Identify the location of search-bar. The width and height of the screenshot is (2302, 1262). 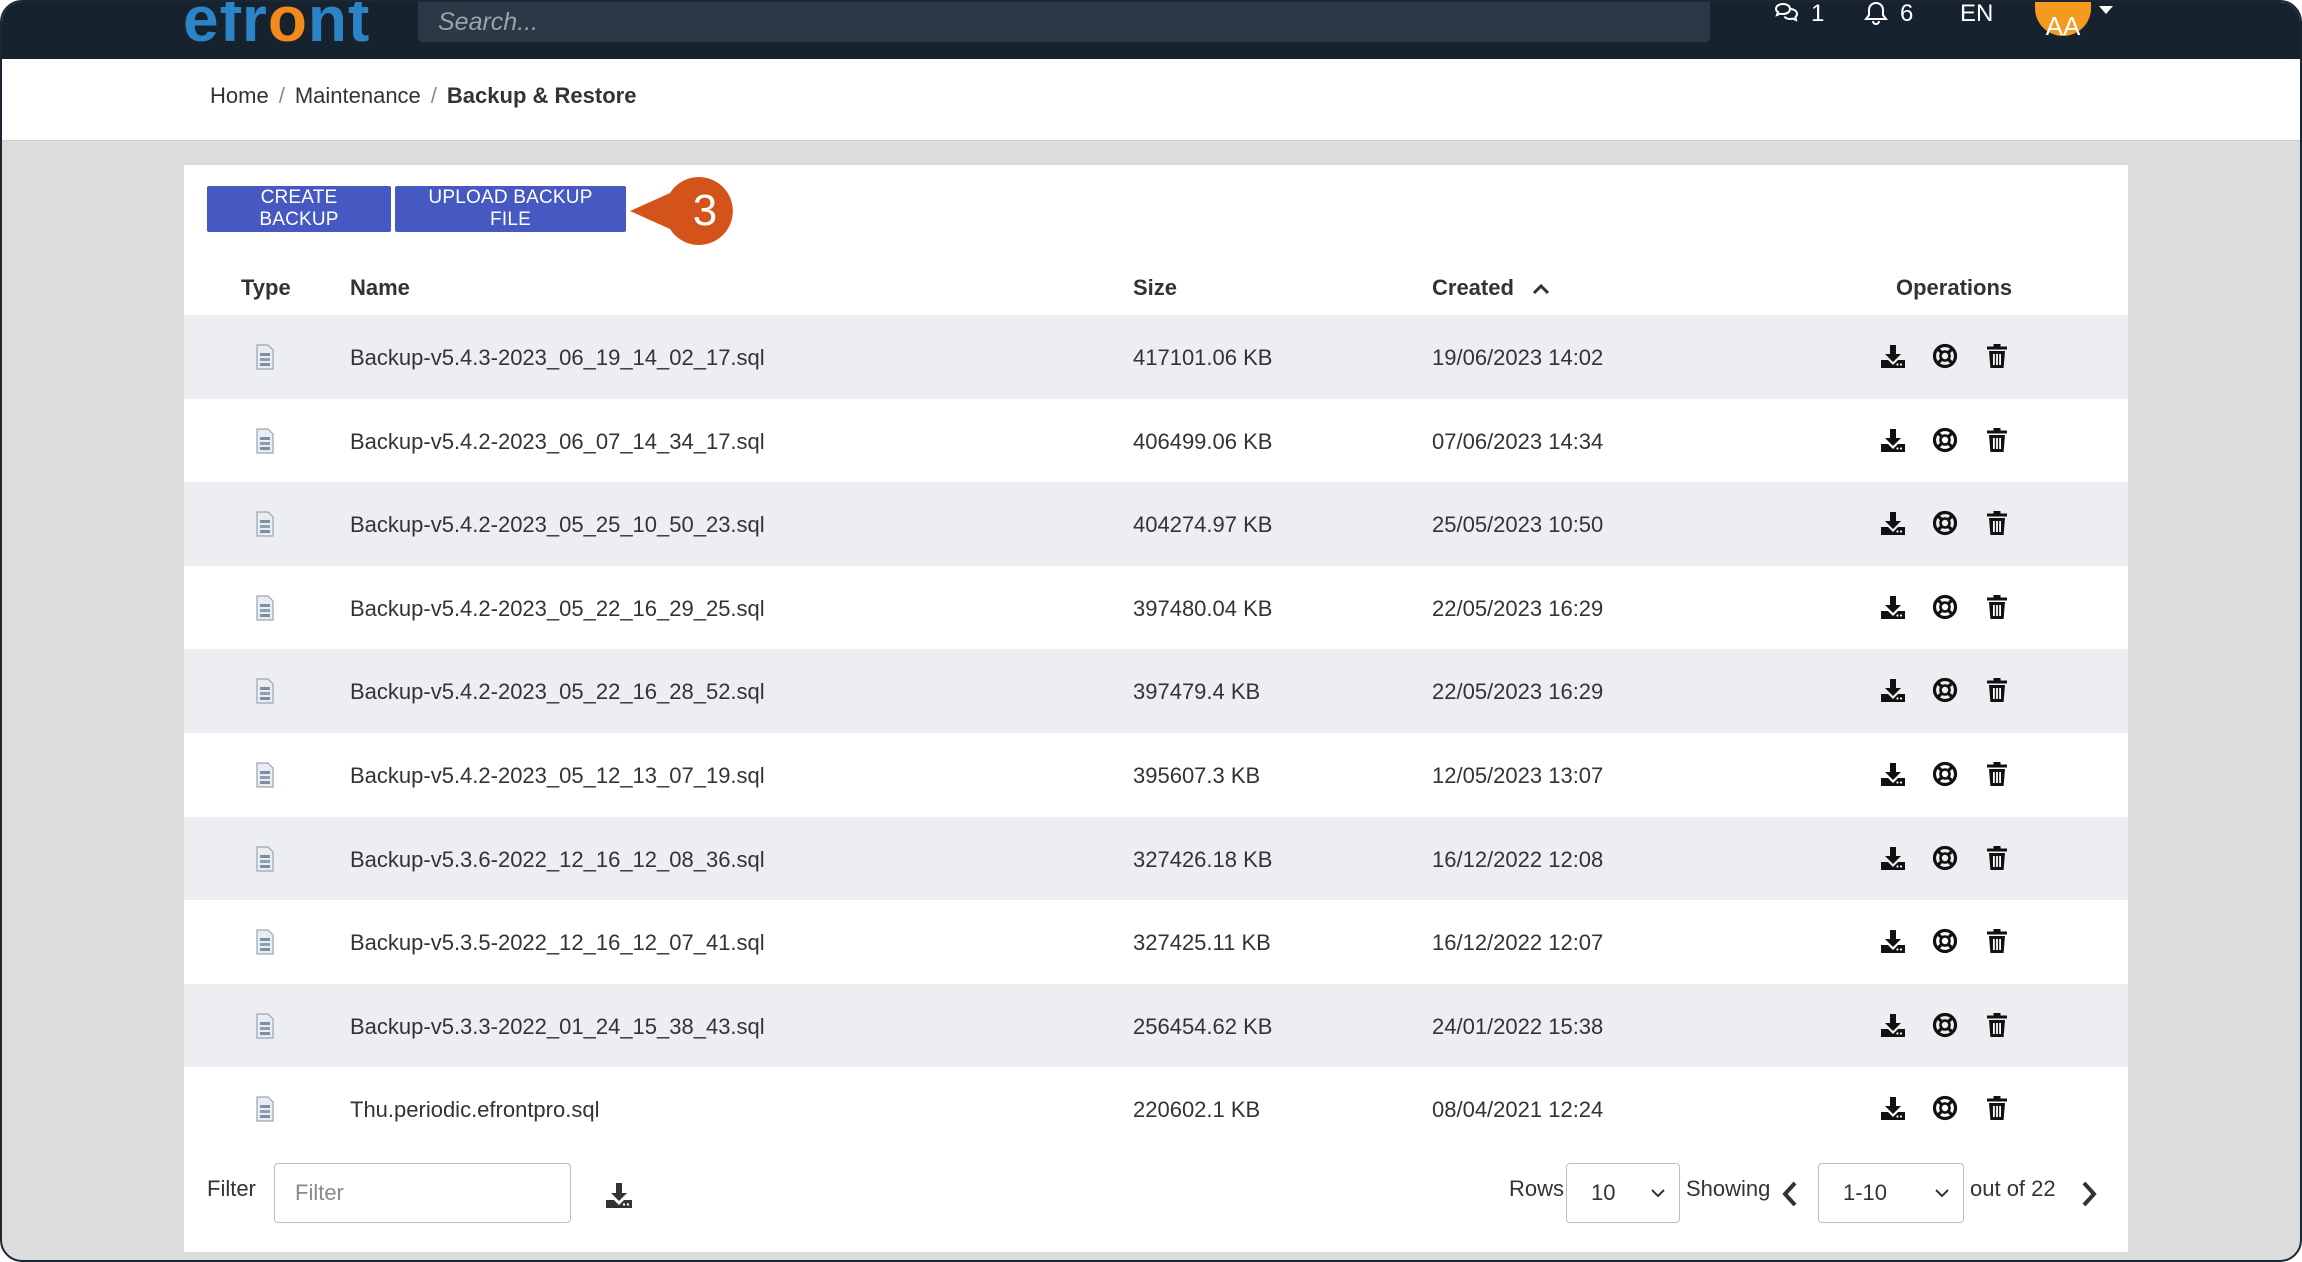
(1064, 22).